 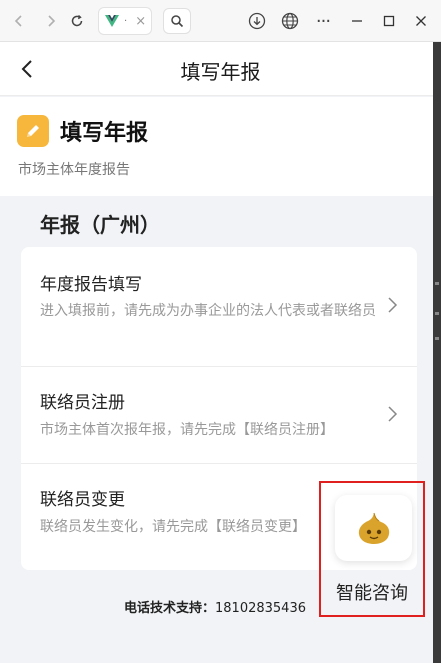 I want to click on globe-icon, so click(x=290, y=21).